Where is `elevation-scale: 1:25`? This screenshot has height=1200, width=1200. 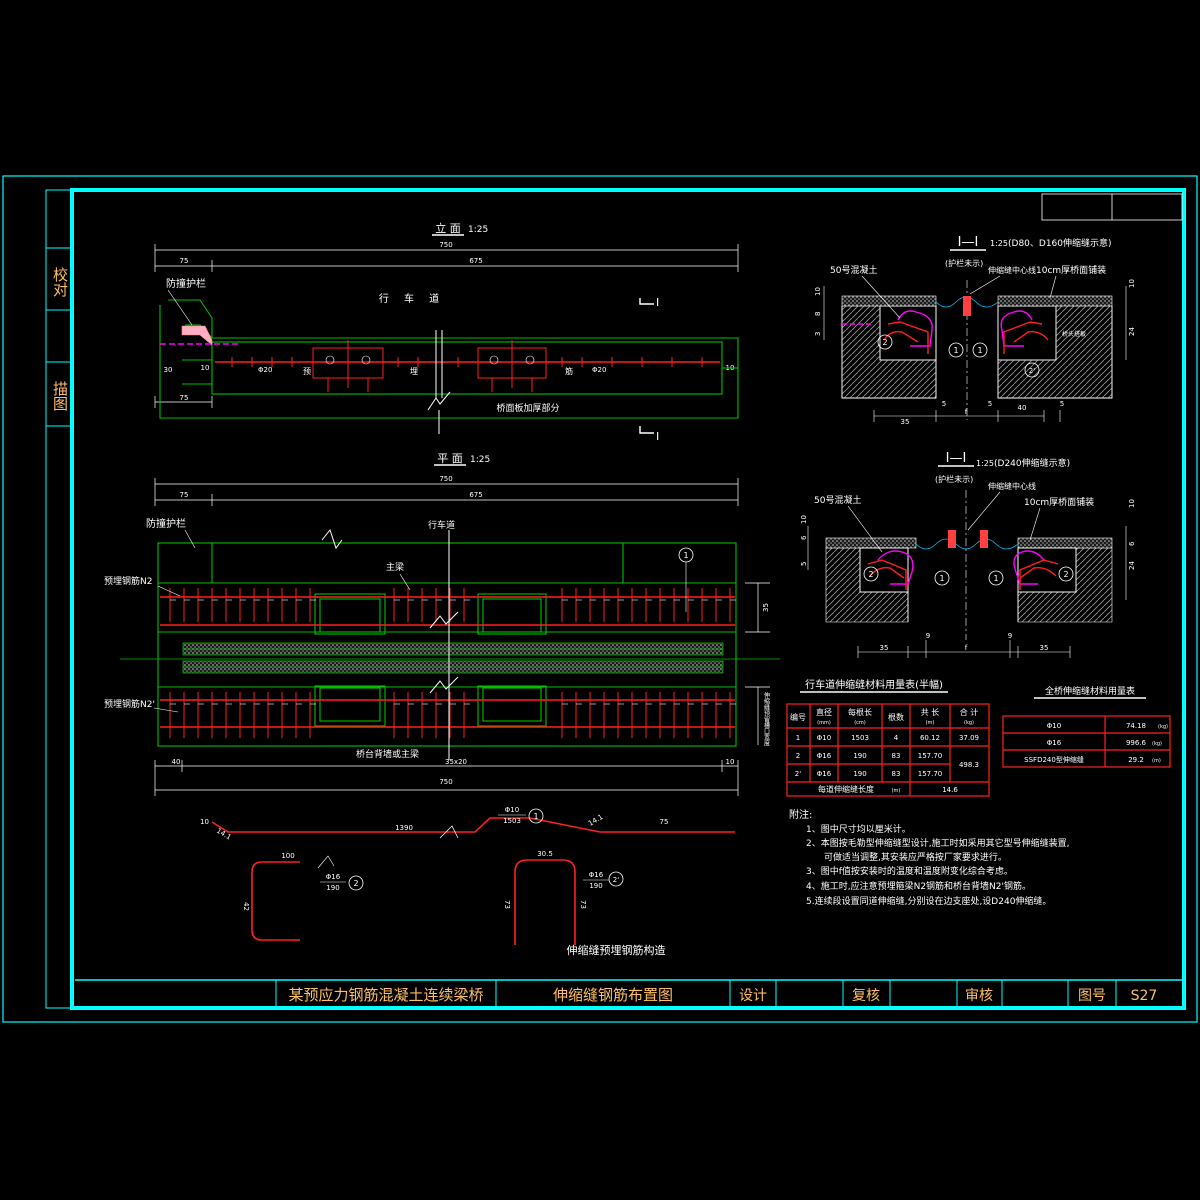 elevation-scale: 1:25 is located at coordinates (478, 230).